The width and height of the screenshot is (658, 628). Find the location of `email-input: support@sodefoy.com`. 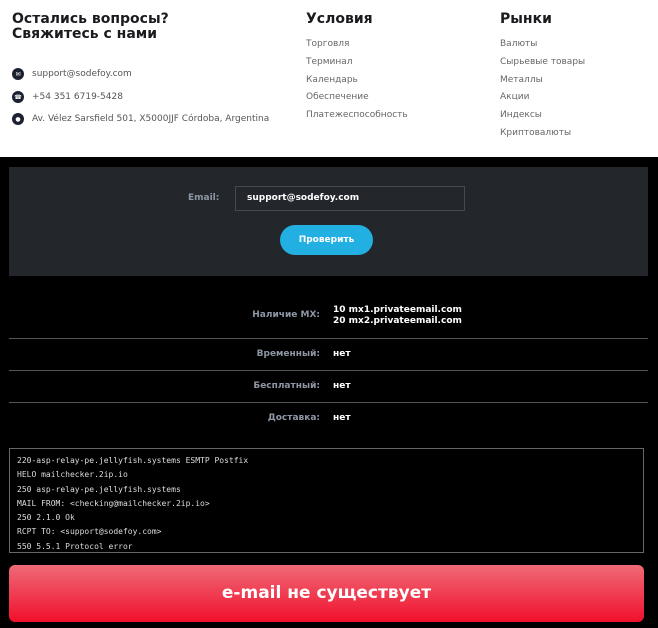

email-input: support@sodefoy.com is located at coordinates (350, 198).